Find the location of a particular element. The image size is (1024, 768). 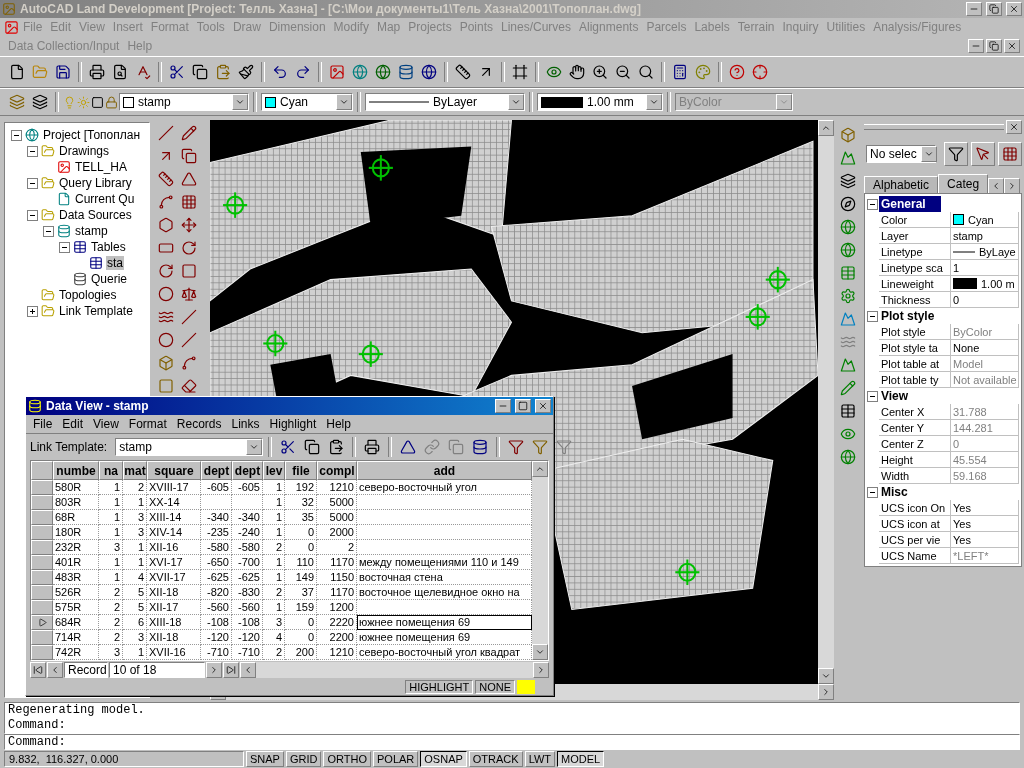

table-cell: XII-17 is located at coordinates (174, 607).